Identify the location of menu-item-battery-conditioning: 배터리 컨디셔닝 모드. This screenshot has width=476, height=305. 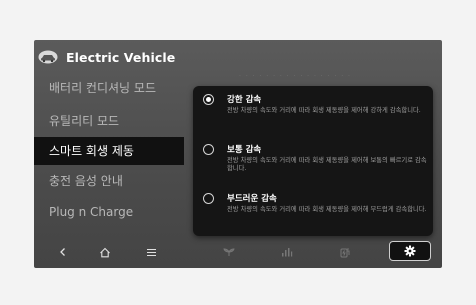
(109, 88).